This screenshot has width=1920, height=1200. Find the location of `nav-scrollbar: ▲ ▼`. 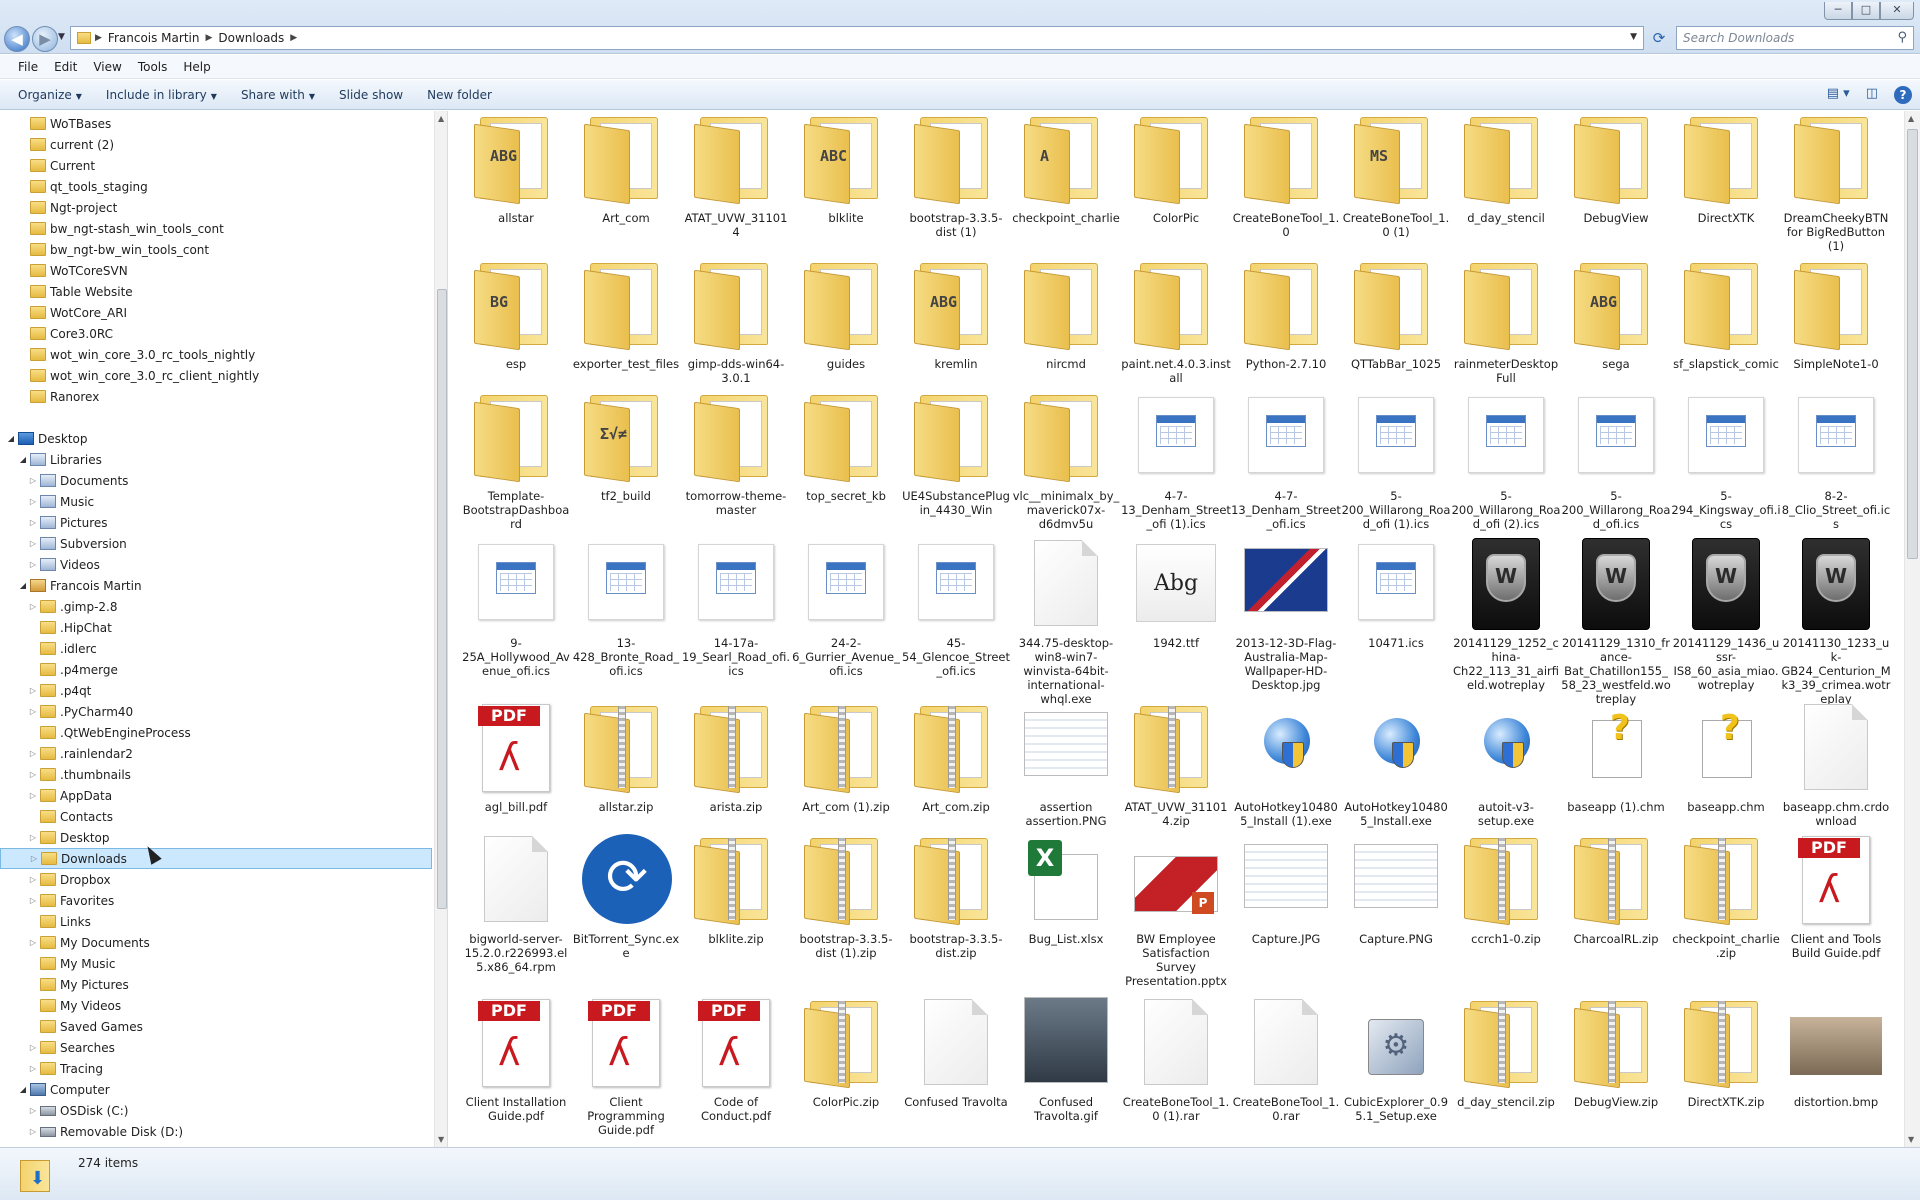

nav-scrollbar: ▲ ▼ is located at coordinates (440, 629).